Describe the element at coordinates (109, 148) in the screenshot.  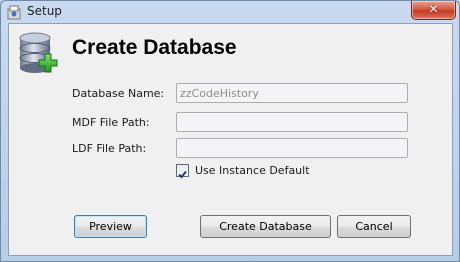
I see `ldf-file-path-label: LDF File Path:` at that location.